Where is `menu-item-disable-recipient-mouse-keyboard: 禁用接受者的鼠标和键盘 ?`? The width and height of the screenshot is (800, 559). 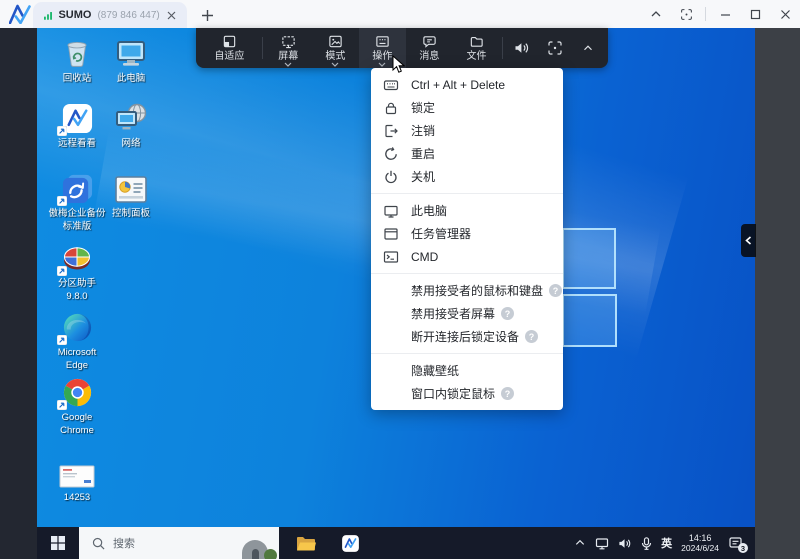 menu-item-disable-recipient-mouse-keyboard: 禁用接受者的鼠标和键盘 ? is located at coordinates (467, 290).